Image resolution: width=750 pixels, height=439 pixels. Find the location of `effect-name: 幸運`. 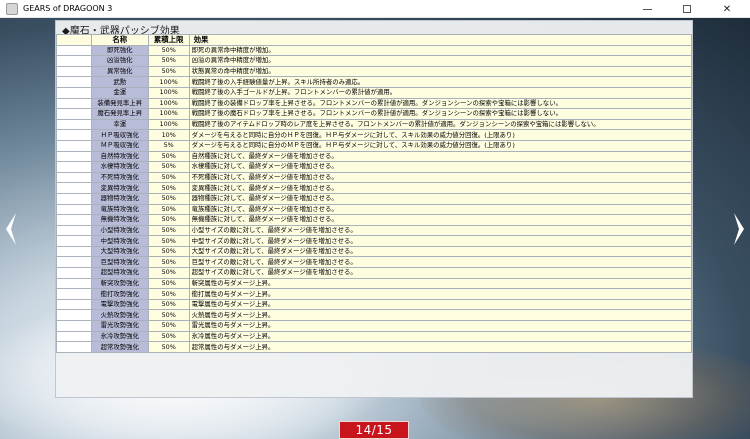

effect-name: 幸運 is located at coordinates (119, 124).